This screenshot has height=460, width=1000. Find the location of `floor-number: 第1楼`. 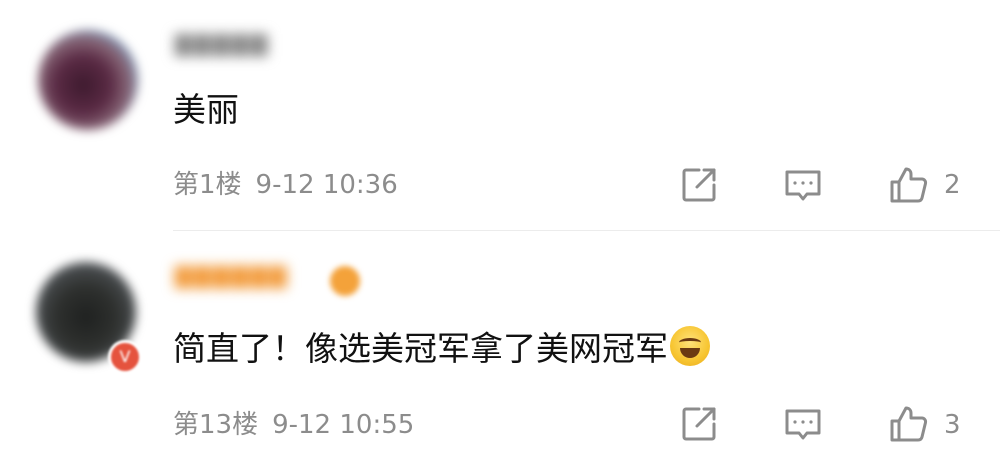

floor-number: 第1楼 is located at coordinates (207, 185).